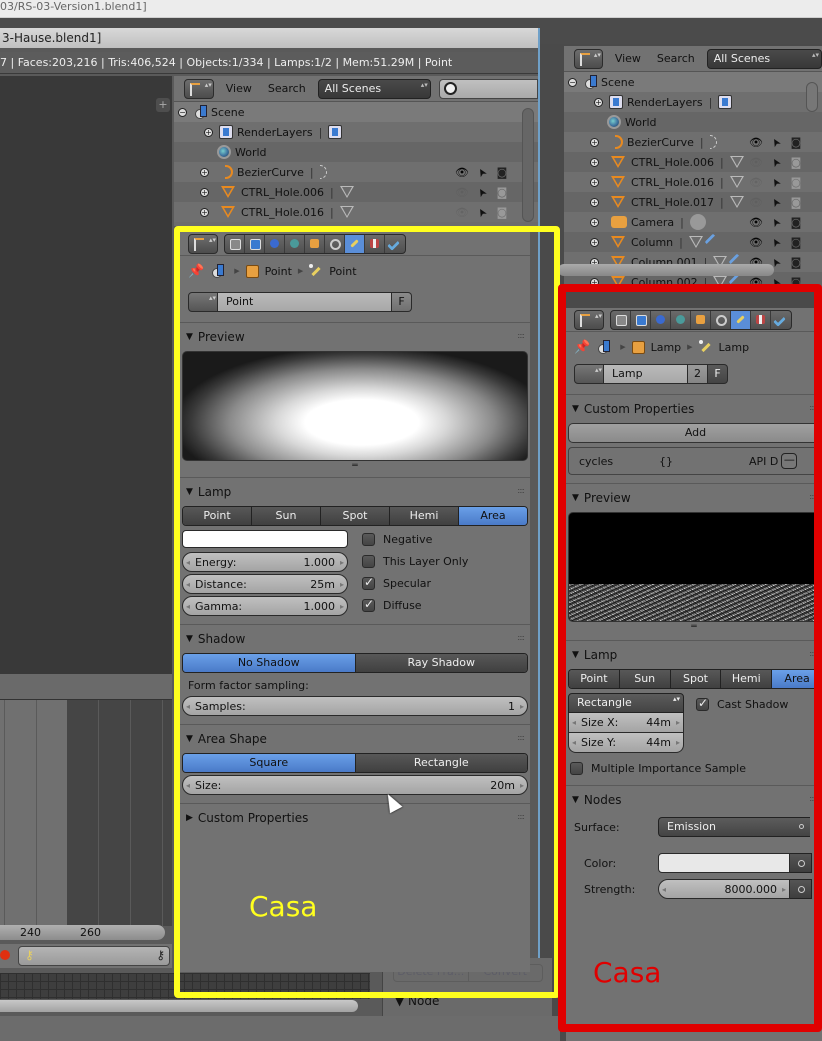 The image size is (822, 1041). I want to click on viewport-tool-shelf-toggle: +, so click(163, 105).